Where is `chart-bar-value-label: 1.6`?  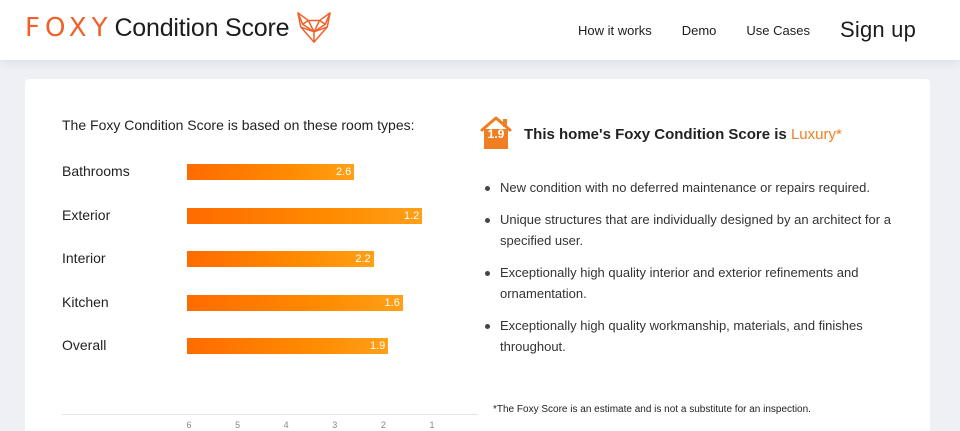 chart-bar-value-label: 1.6 is located at coordinates (392, 302).